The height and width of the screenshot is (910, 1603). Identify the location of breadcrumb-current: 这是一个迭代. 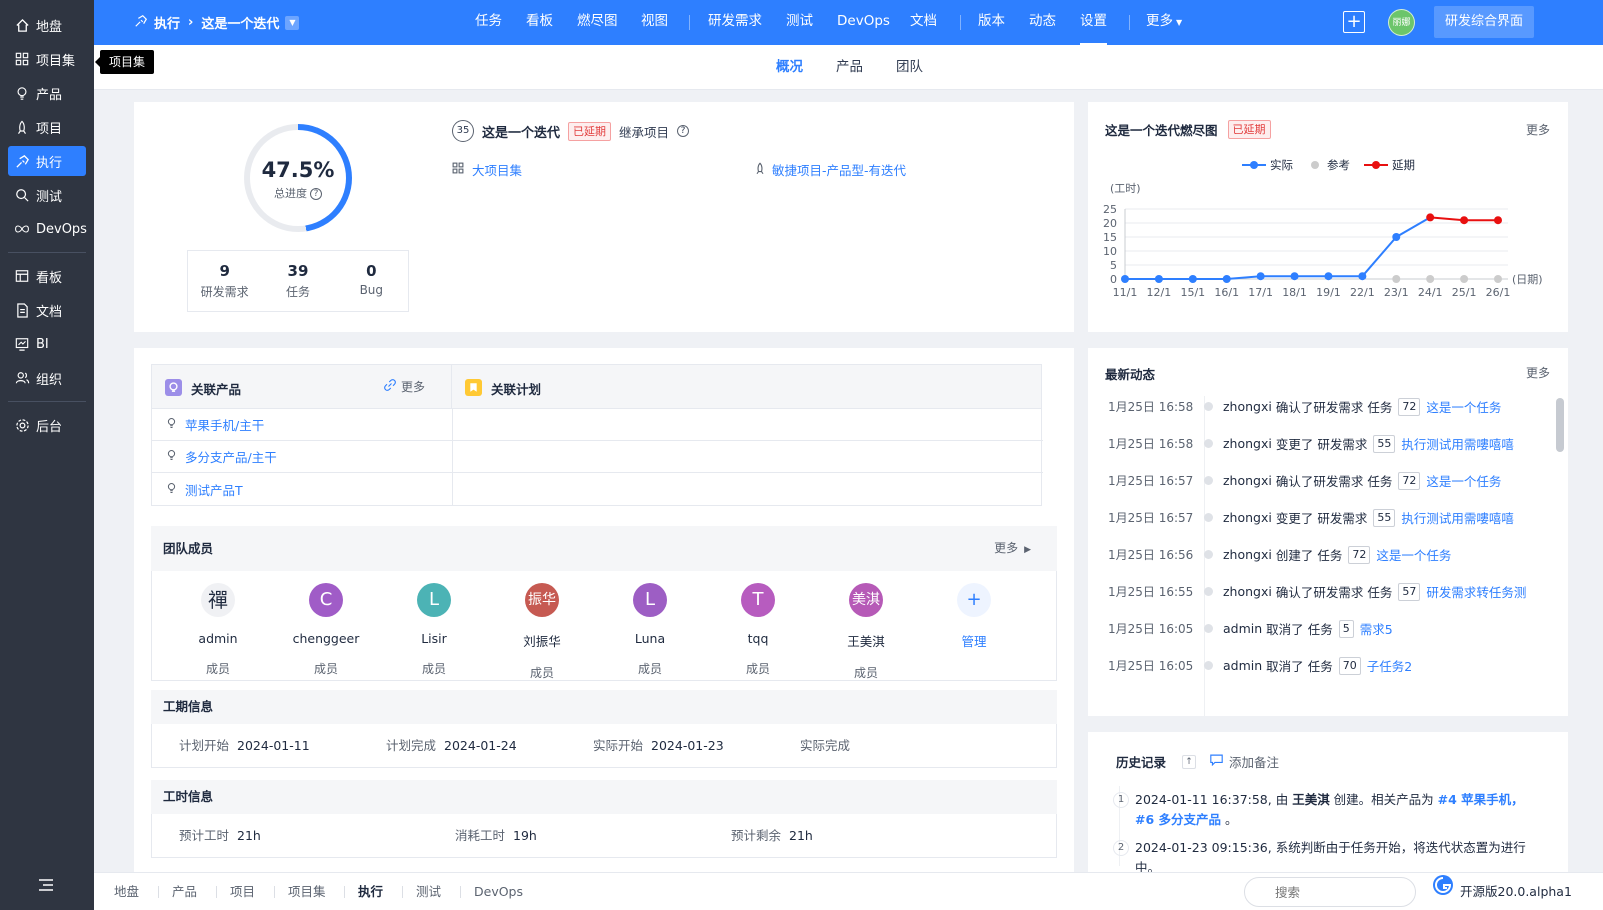
(240, 22).